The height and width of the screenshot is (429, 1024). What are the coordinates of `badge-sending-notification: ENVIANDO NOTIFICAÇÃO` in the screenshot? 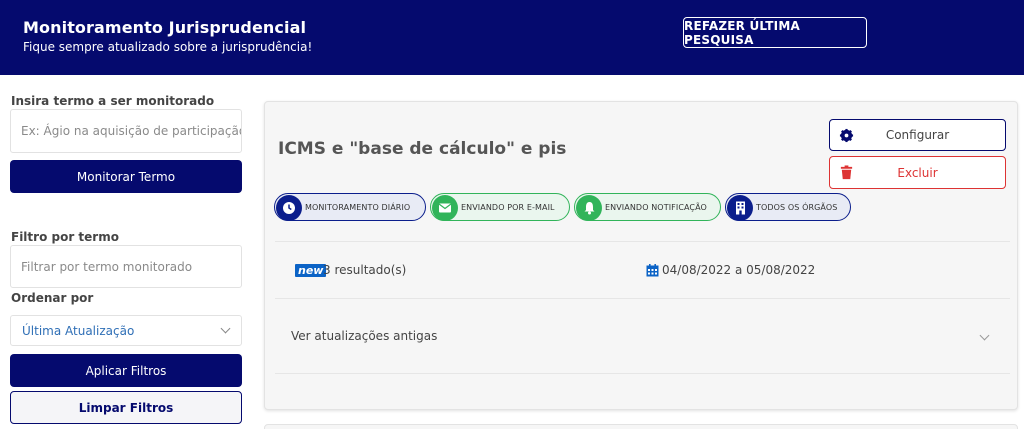 It's located at (647, 207).